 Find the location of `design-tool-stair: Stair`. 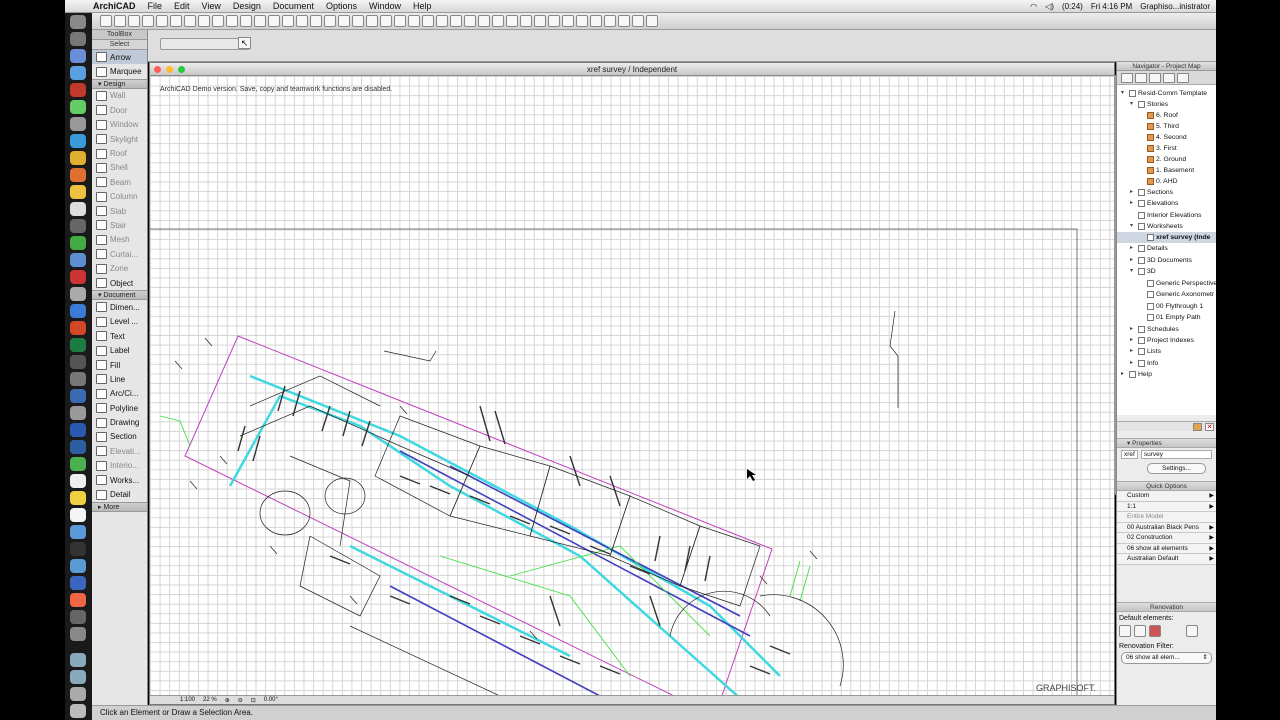

design-tool-stair: Stair is located at coordinates (119, 225).